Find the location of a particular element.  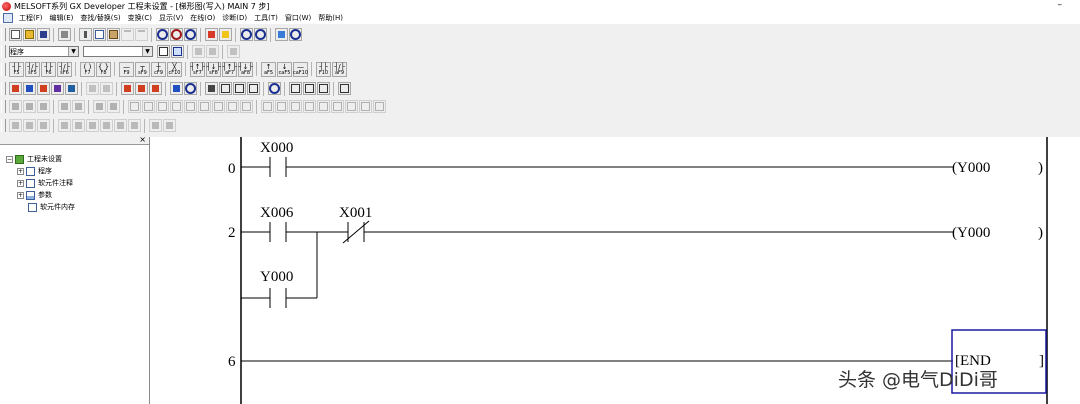

ladder-symbol-button-af7: ┤↑├ aF7 is located at coordinates (229, 69).